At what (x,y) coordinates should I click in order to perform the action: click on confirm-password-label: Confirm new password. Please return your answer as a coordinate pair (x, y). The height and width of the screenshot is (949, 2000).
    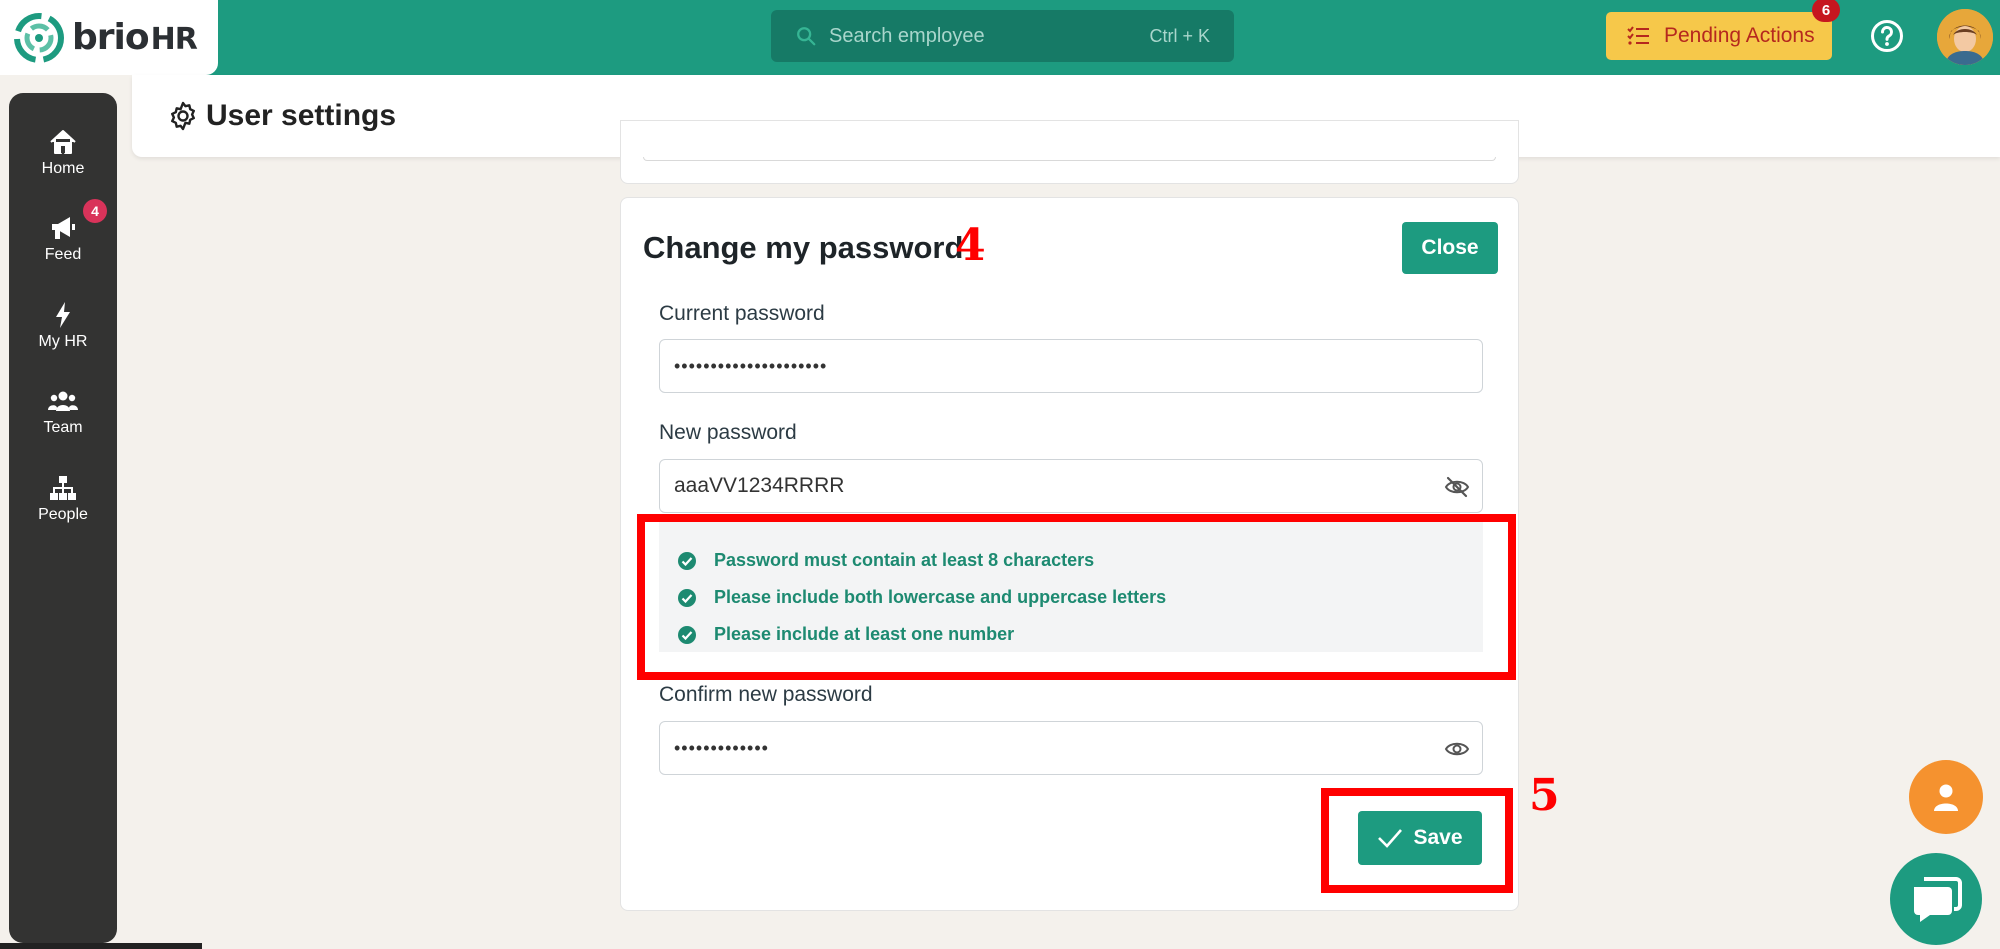
    Looking at the image, I should click on (766, 694).